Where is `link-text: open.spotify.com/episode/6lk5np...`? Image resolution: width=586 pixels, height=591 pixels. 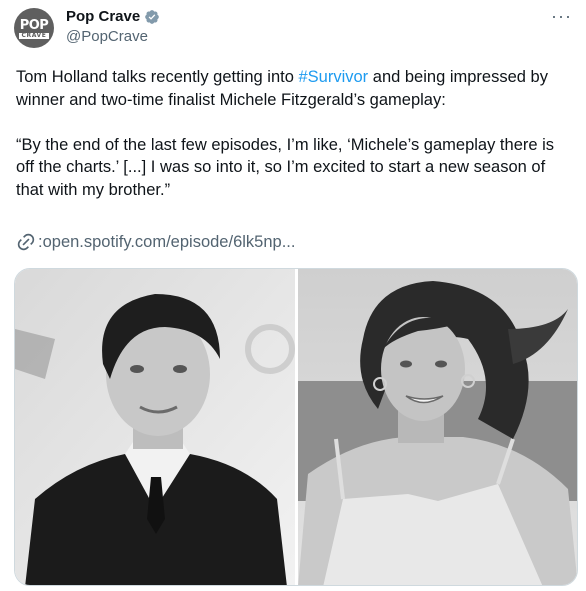
link-text: open.spotify.com/episode/6lk5np... is located at coordinates (169, 242).